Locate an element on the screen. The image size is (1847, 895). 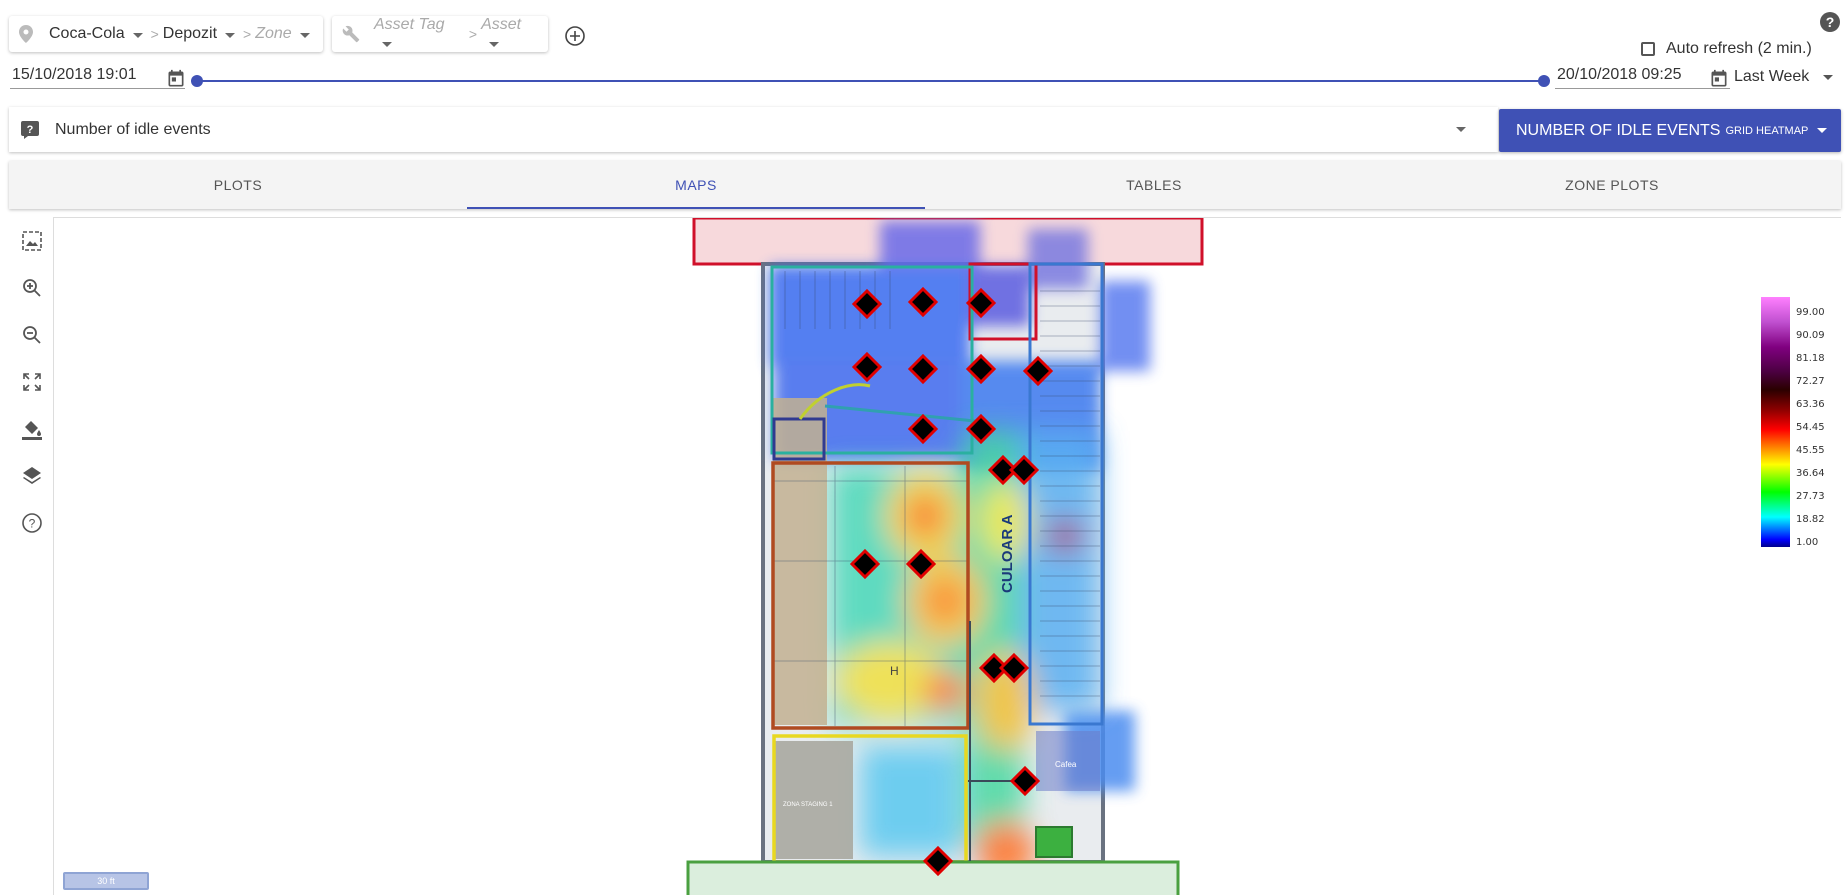
start-date-input: 15/10/2018 19:01 is located at coordinates (97, 76).